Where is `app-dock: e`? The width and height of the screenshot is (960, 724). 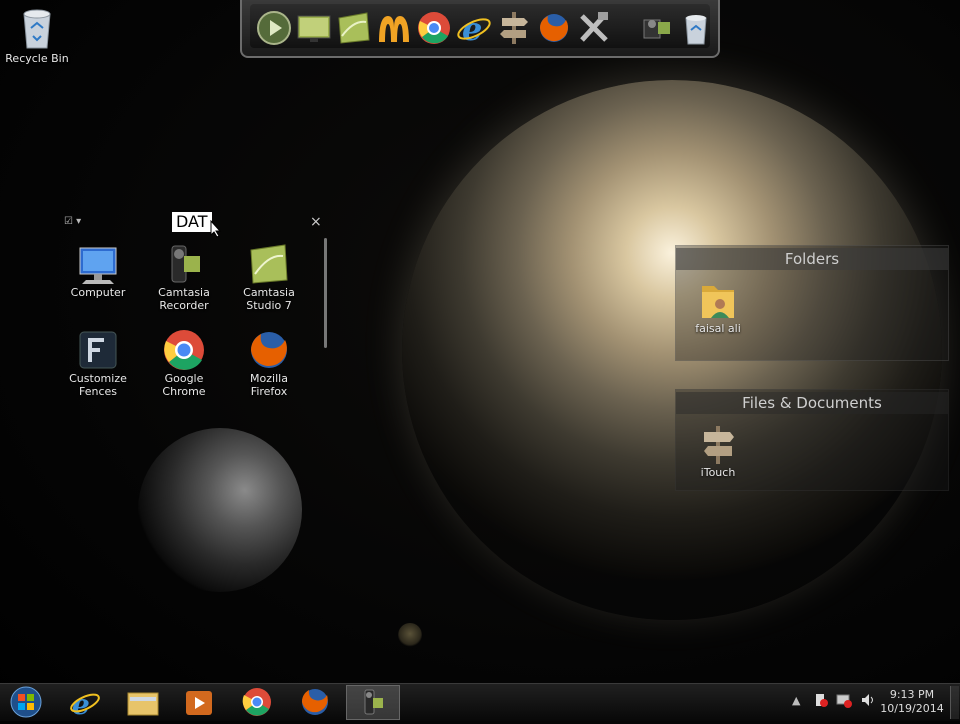 app-dock: e is located at coordinates (480, 29).